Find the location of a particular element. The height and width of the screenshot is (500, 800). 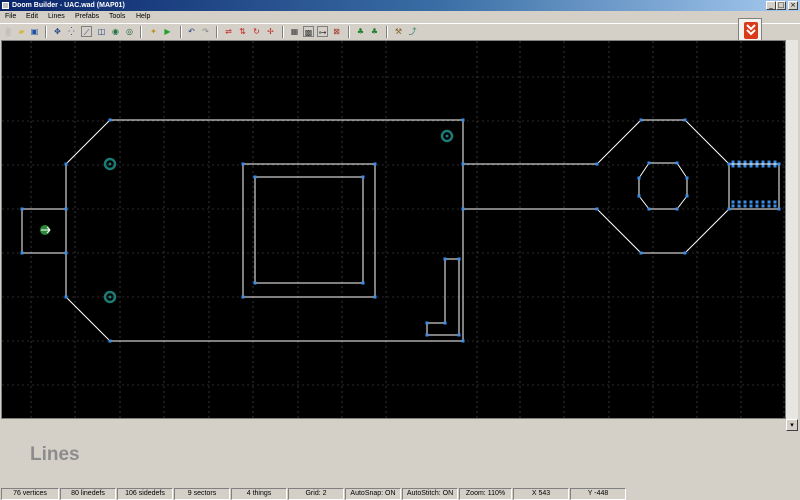

errors-icon: ⤴ is located at coordinates (412, 31).